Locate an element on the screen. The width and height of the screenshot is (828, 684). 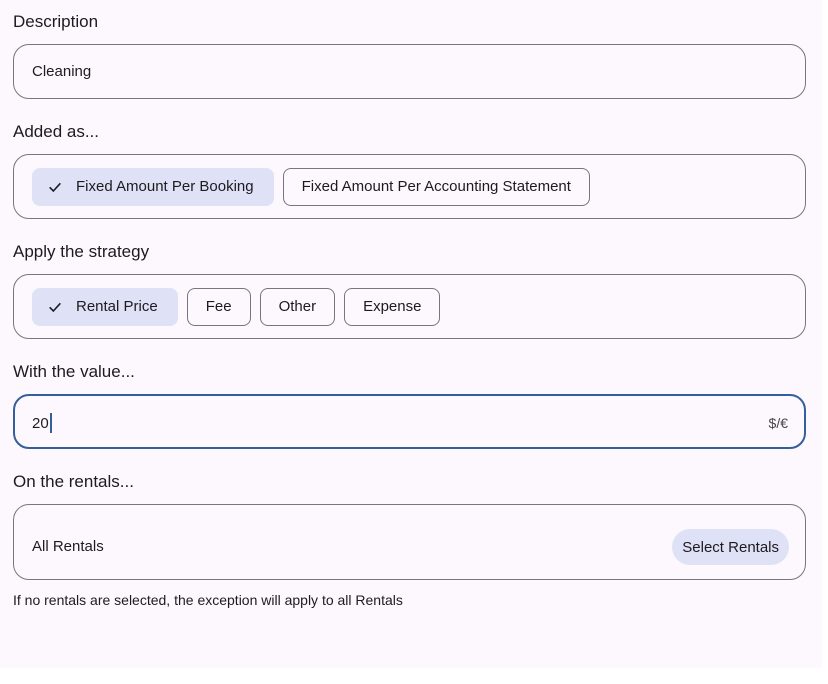
select-rentals-button: Select Rentals is located at coordinates (730, 547).